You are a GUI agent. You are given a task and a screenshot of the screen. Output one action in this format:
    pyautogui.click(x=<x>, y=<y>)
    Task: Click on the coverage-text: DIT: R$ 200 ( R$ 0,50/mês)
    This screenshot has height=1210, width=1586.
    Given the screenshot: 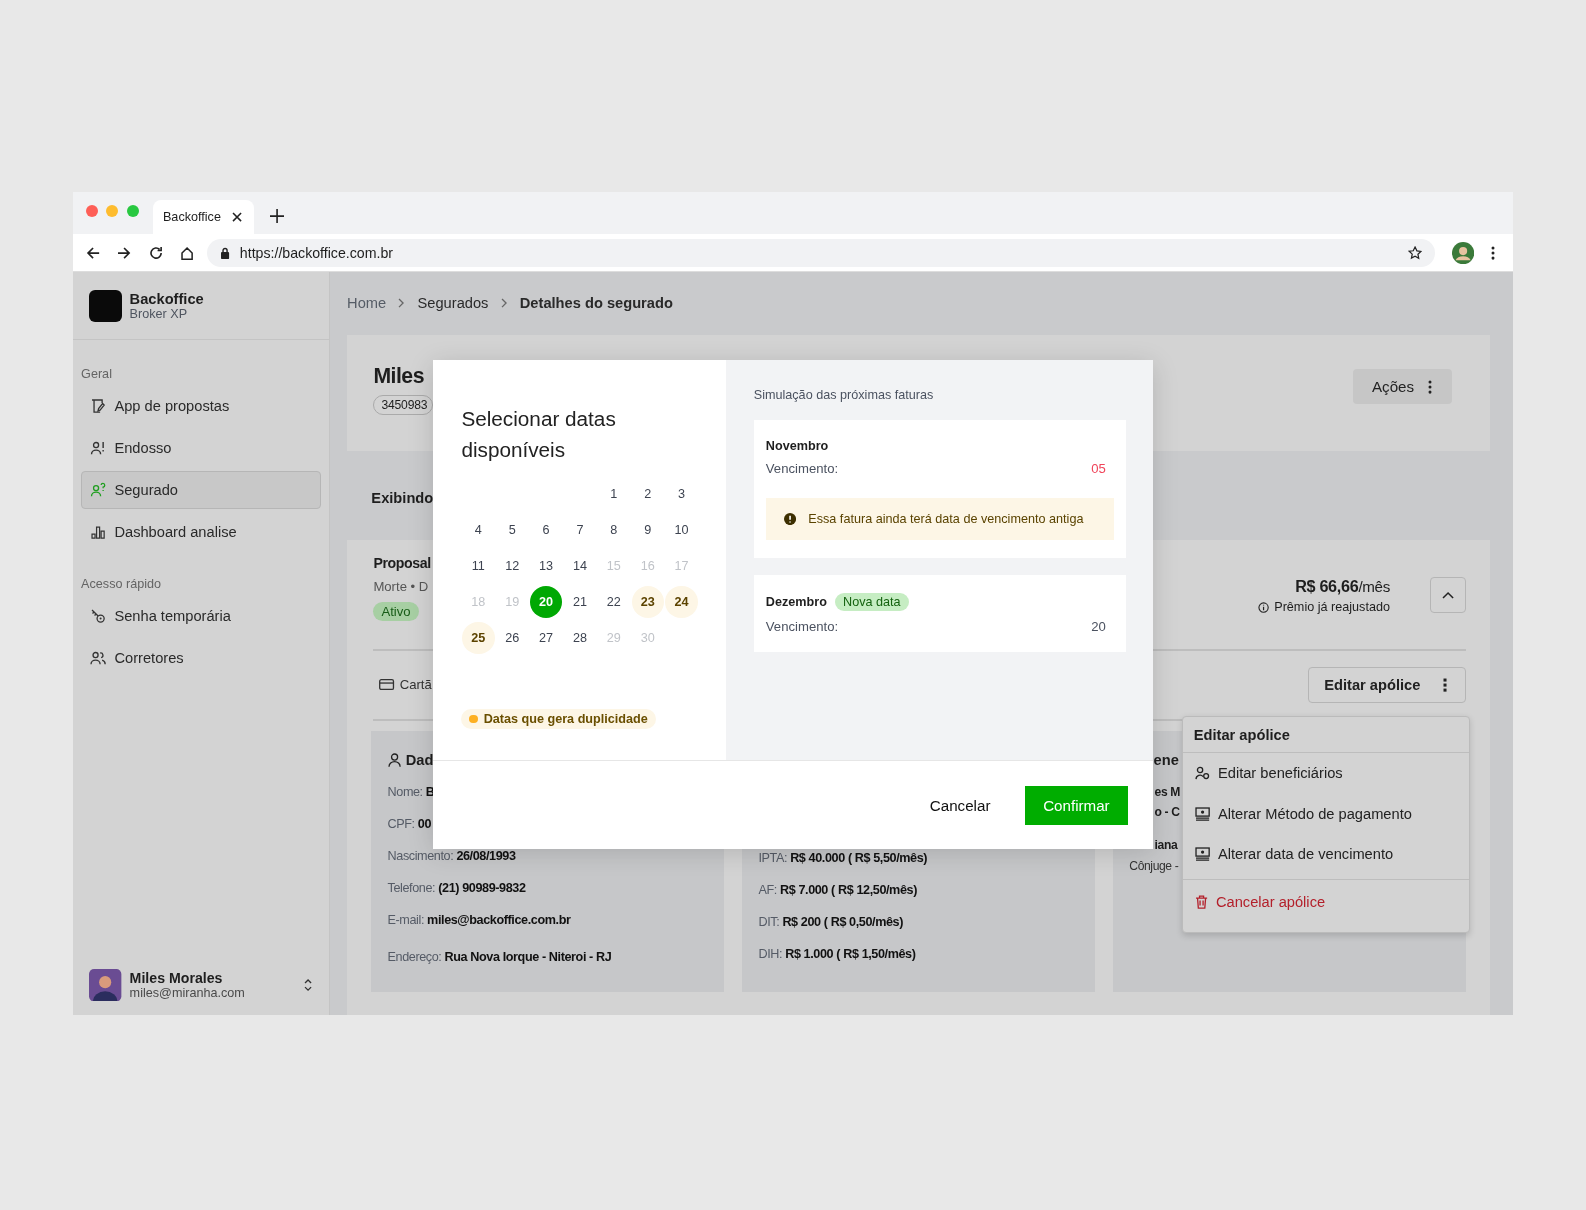 What is the action you would take?
    pyautogui.click(x=830, y=922)
    